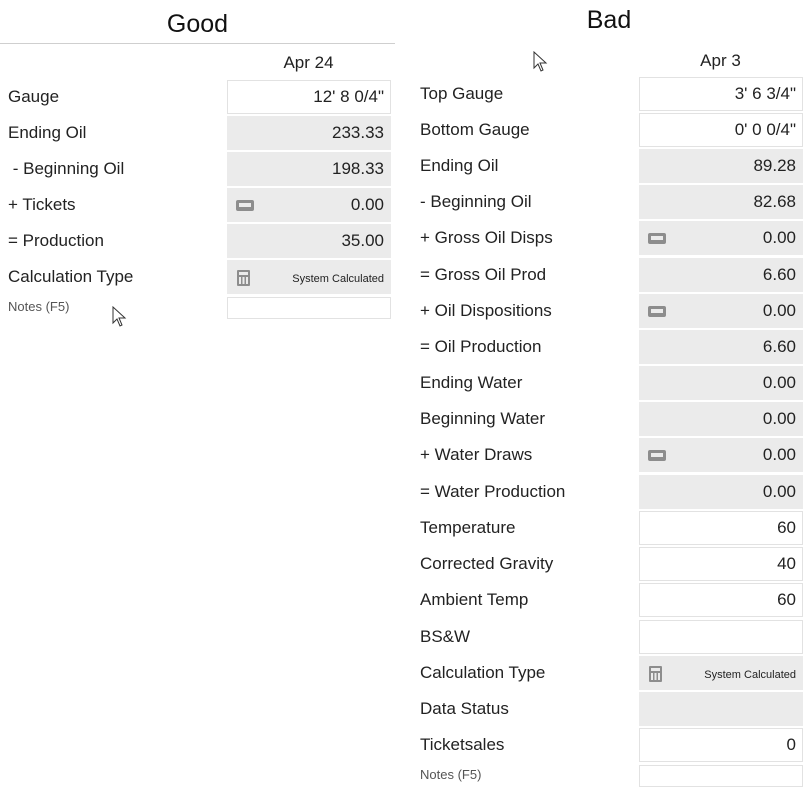  What do you see at coordinates (721, 383) in the screenshot?
I see `ending-water-value: 0.00` at bounding box center [721, 383].